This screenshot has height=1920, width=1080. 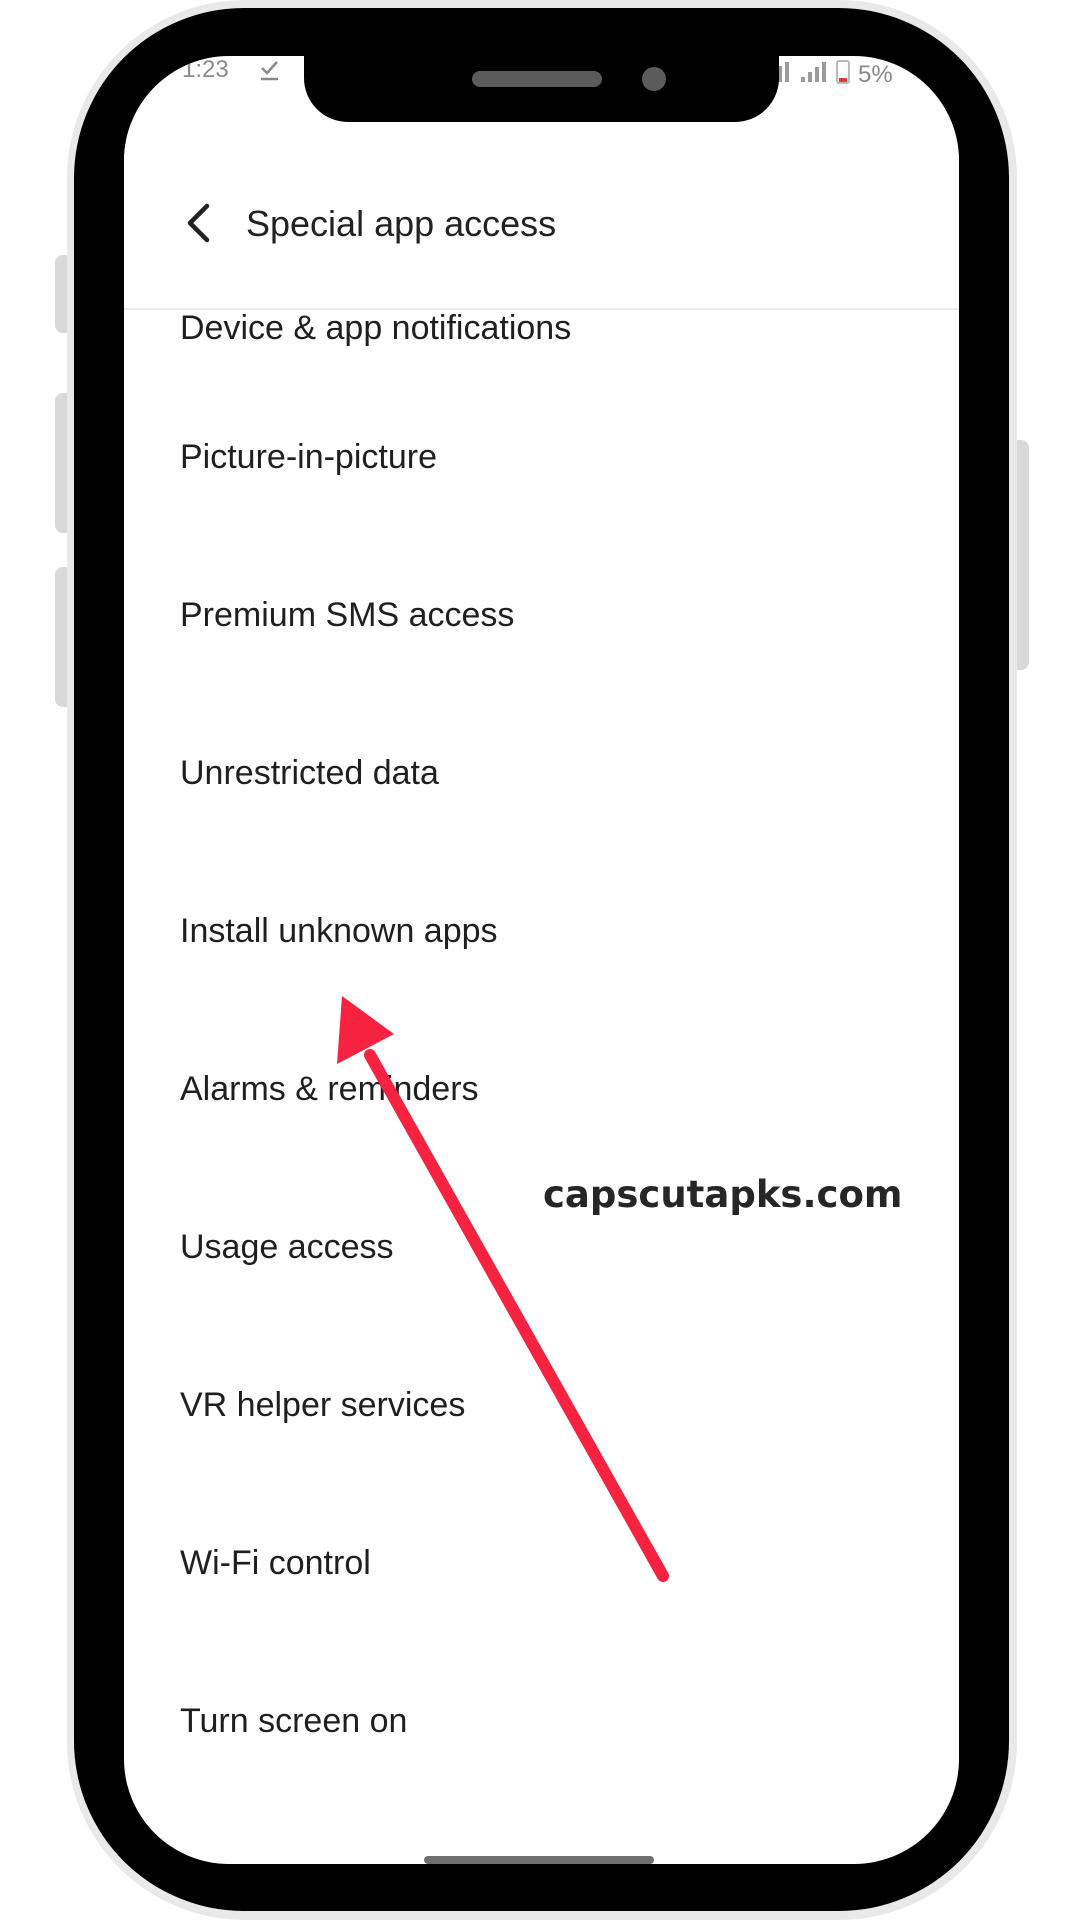 I want to click on list-item-install-unknown-apps: Install unknown apps, so click(x=541, y=931).